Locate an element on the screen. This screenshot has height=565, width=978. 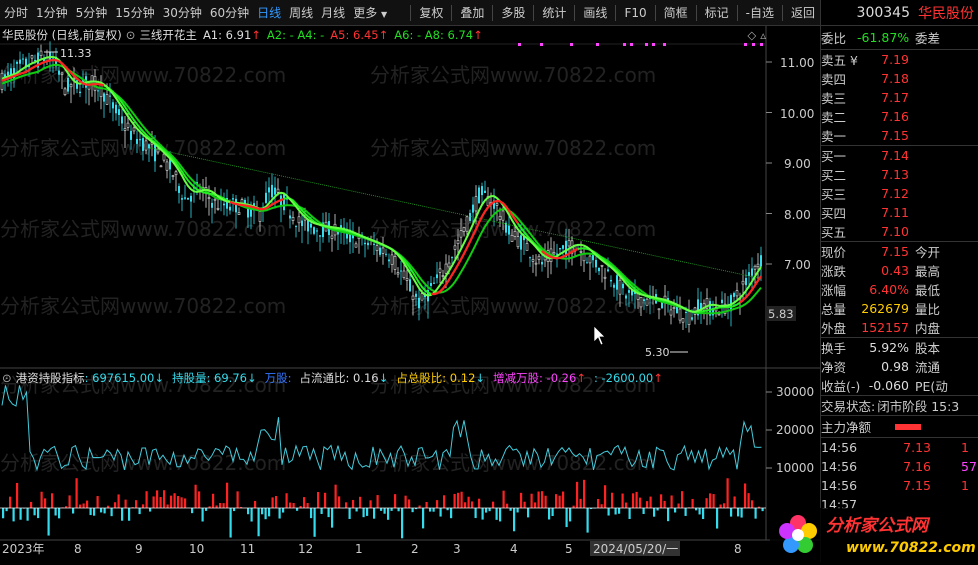
ind-v3: 万股: is located at coordinates (278, 378).